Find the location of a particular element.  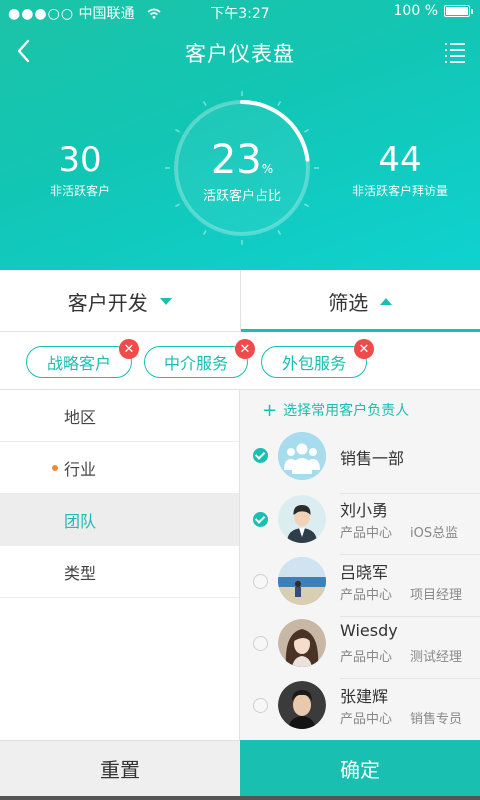

inactive-clients-stat: 30 非活跃客户 is located at coordinates (80, 169).